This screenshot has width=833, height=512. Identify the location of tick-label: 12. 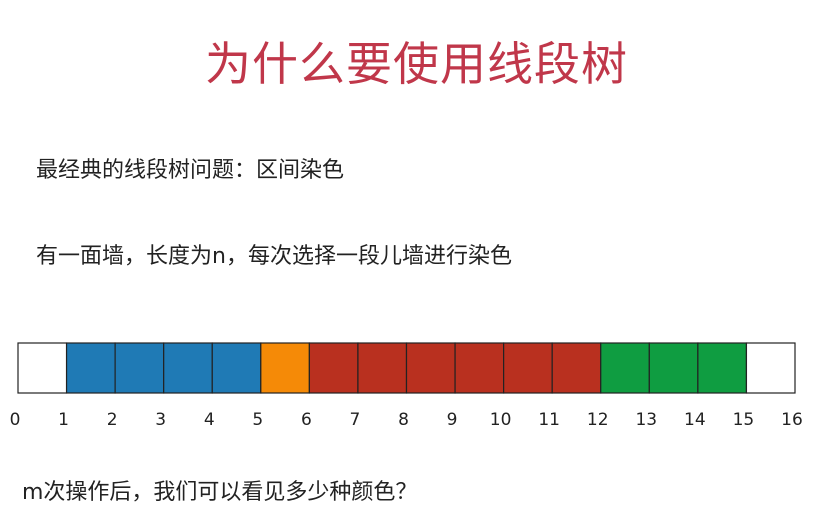
(598, 420).